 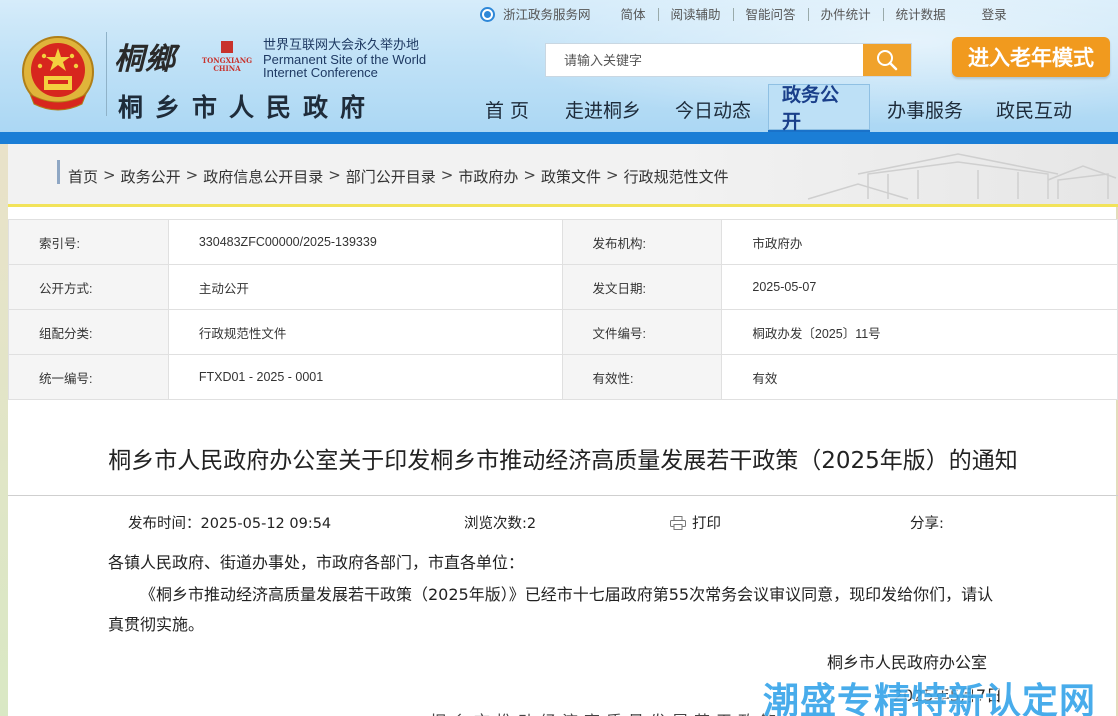 What do you see at coordinates (770, 14) in the screenshot?
I see `topbar-smart-qa-link: 智能问答` at bounding box center [770, 14].